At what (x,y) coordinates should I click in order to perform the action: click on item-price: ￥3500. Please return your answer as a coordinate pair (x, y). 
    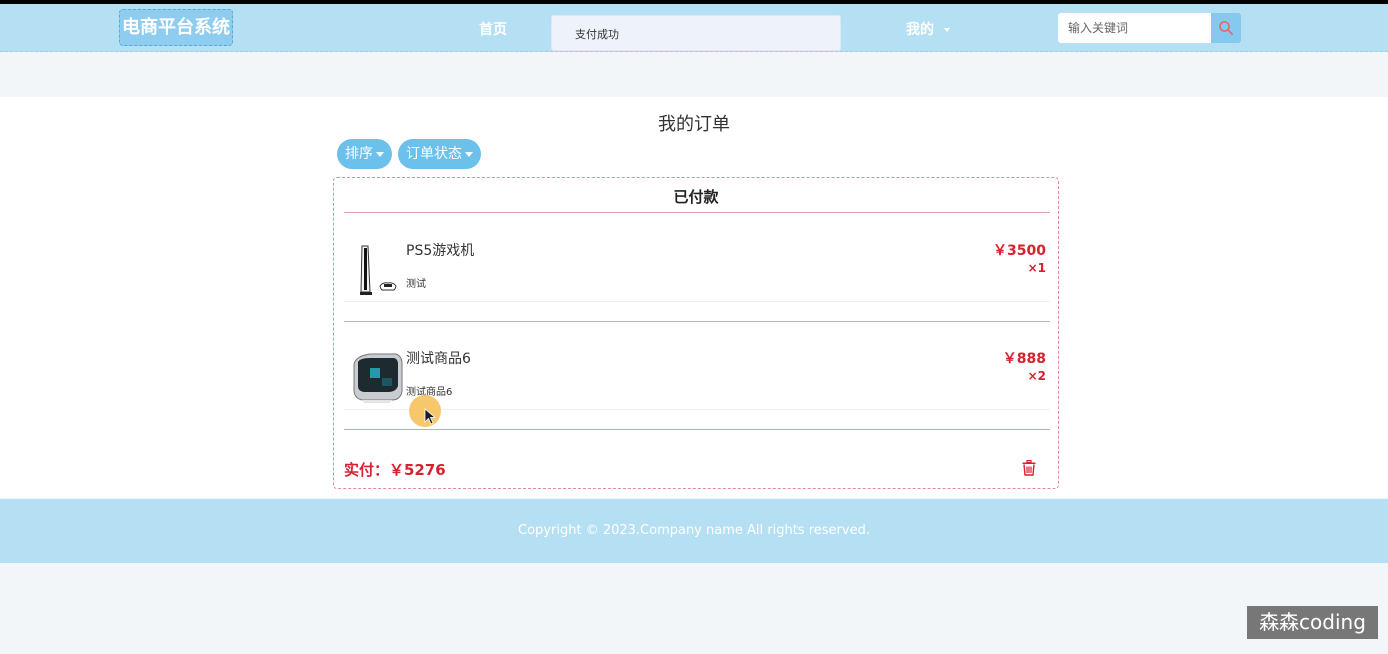
    Looking at the image, I should click on (1019, 251).